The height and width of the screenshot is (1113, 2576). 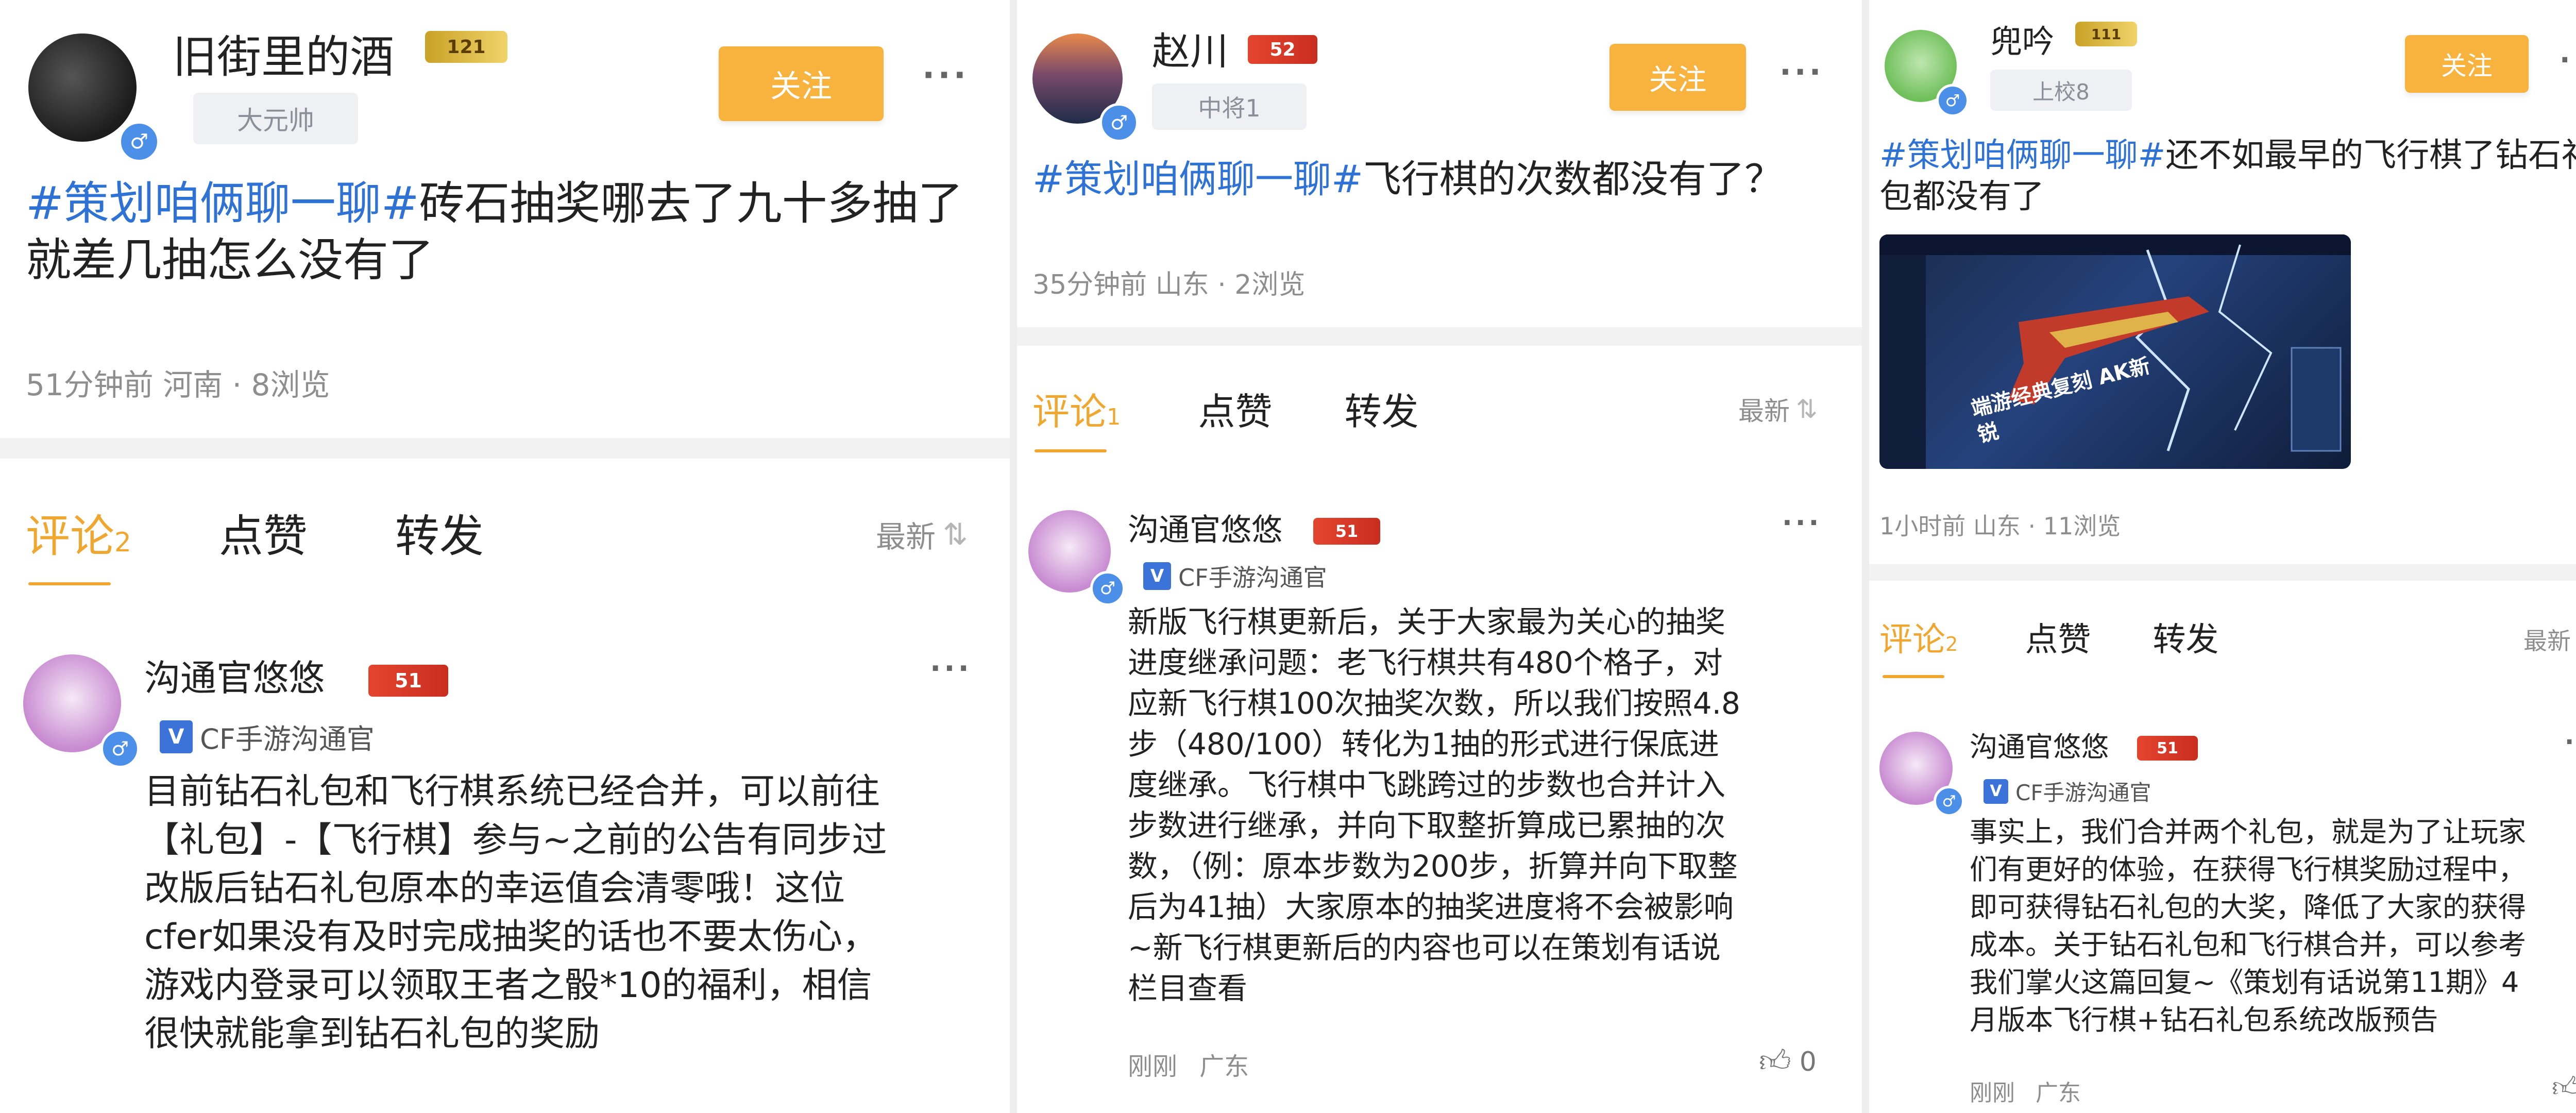 I want to click on post-meta: 51分钟前 河南 · 8浏览, so click(x=178, y=384).